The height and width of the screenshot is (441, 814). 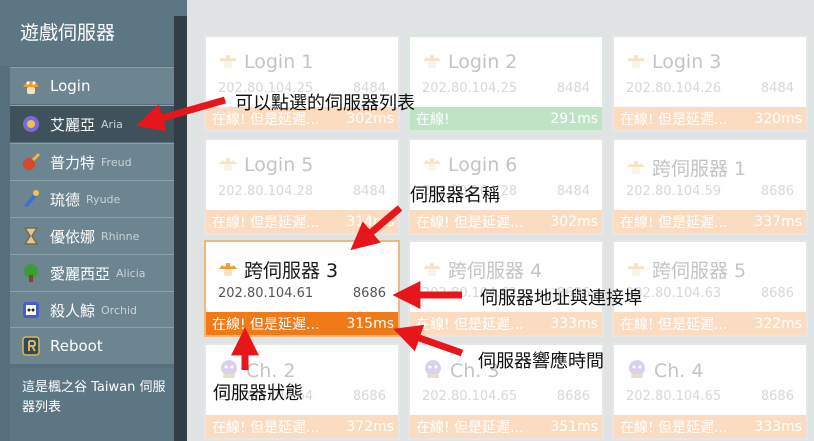 I want to click on annotation-server-list: 可以點選的伺服器列表, so click(x=325, y=103).